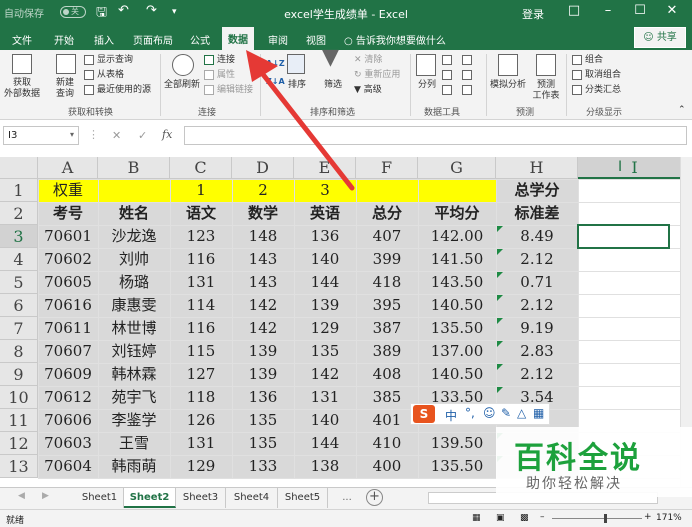 The height and width of the screenshot is (527, 692). I want to click on from-table-button: 从表格, so click(110, 75).